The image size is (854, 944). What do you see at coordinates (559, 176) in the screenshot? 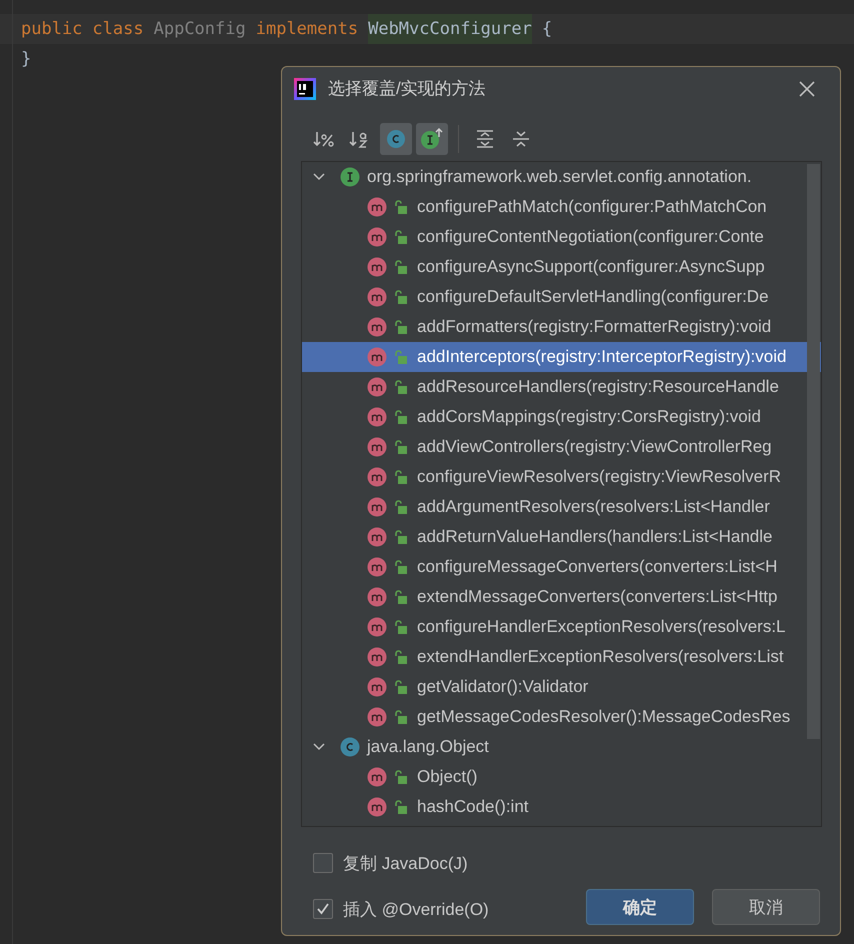
I see `tree-group-label: org.springframework.web.servlet.config.annotation.` at bounding box center [559, 176].